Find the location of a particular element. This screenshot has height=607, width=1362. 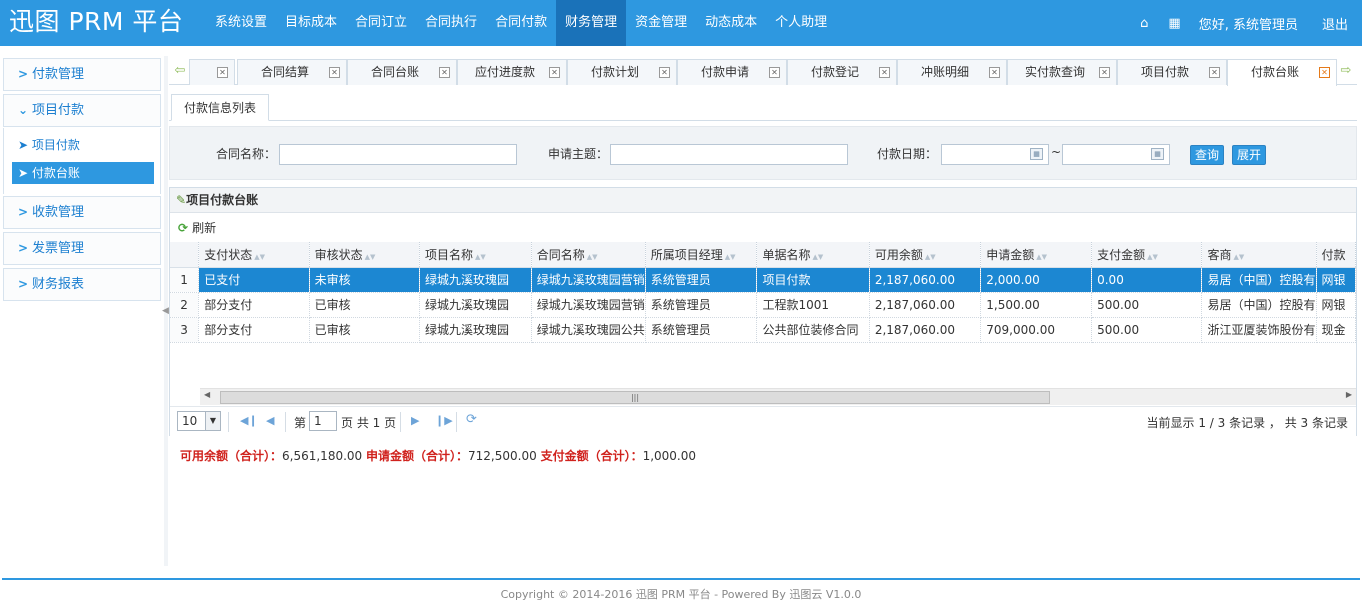

sidebar-submenu: ➤ 项目付款 ➤ 付款台账 is located at coordinates (82, 161).